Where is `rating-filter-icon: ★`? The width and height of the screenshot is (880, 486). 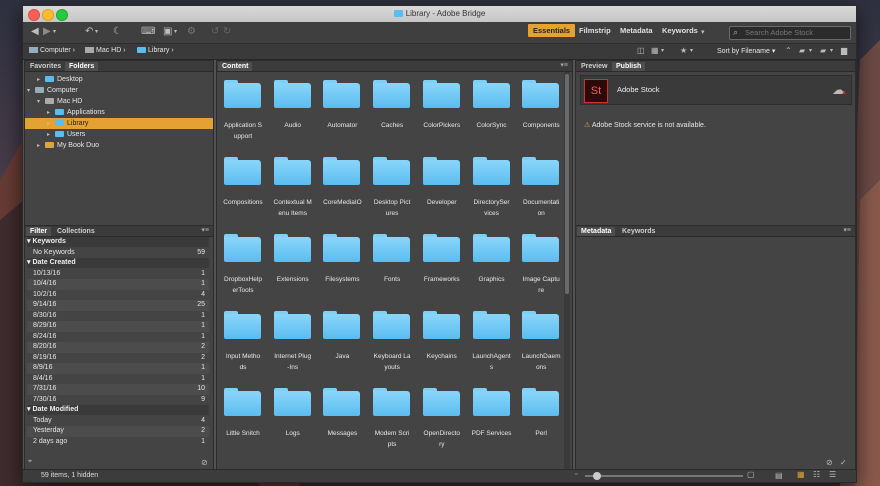
rating-filter-icon: ★ is located at coordinates (683, 50).